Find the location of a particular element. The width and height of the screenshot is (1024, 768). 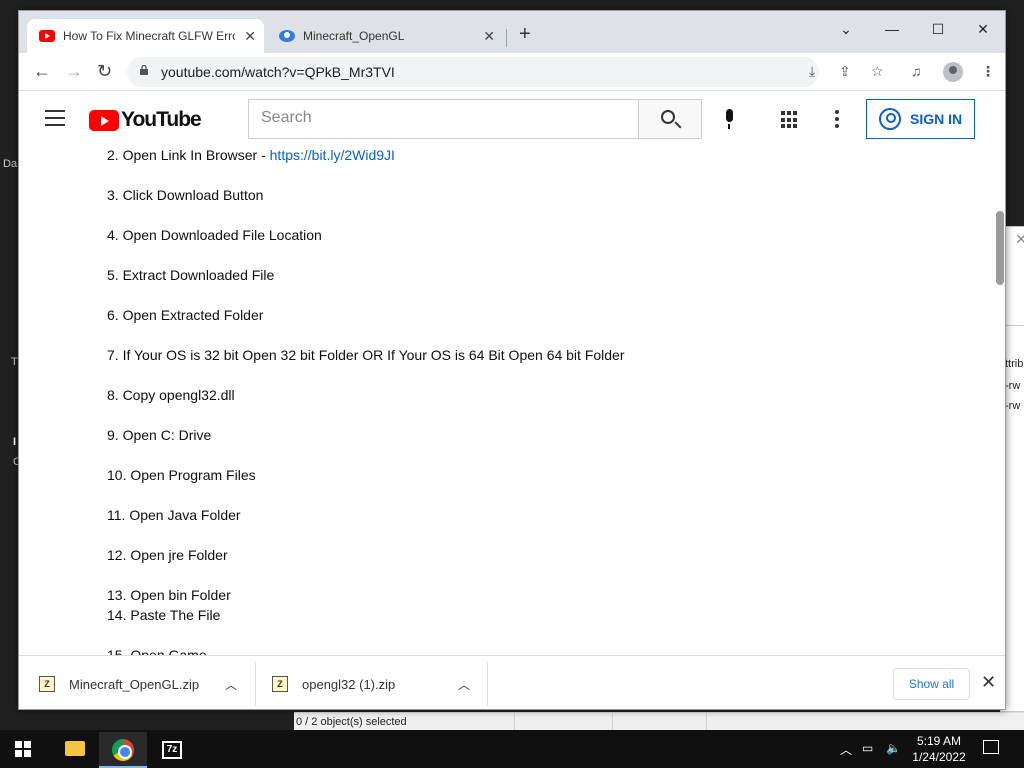

description-step: 12. Open jre Folder is located at coordinates (167, 555).